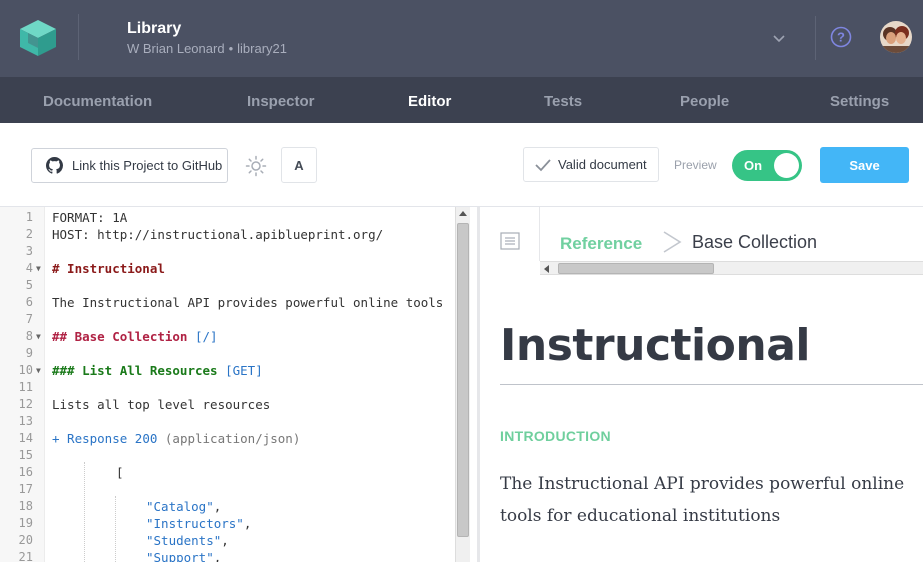  What do you see at coordinates (227, 489) in the screenshot?
I see `code-line: 17` at bounding box center [227, 489].